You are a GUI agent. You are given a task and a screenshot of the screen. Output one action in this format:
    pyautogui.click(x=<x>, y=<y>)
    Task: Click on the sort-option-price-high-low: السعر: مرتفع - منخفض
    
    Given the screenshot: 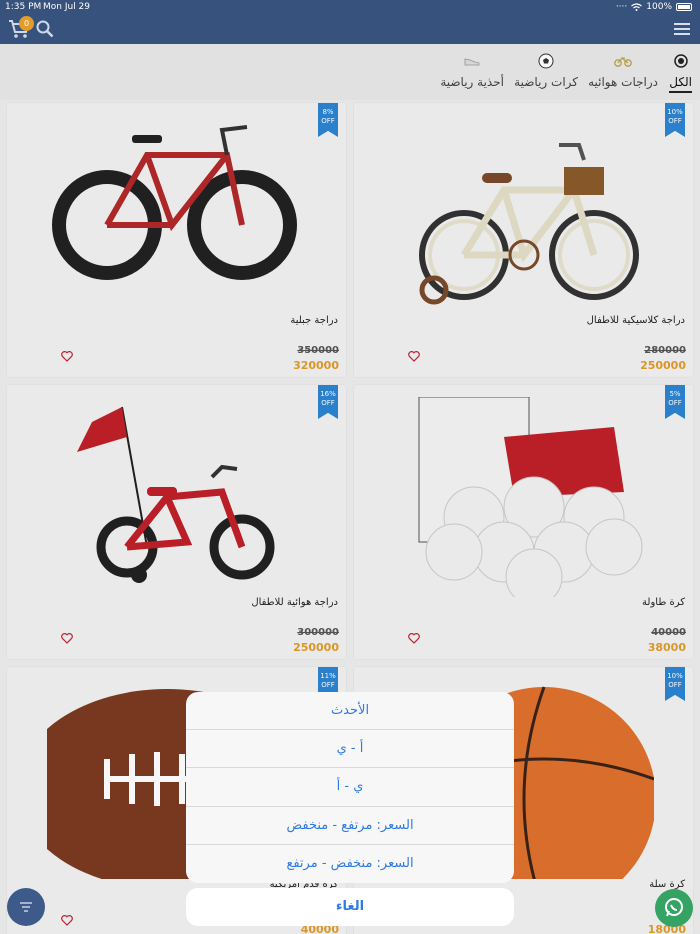 What is the action you would take?
    pyautogui.click(x=350, y=826)
    